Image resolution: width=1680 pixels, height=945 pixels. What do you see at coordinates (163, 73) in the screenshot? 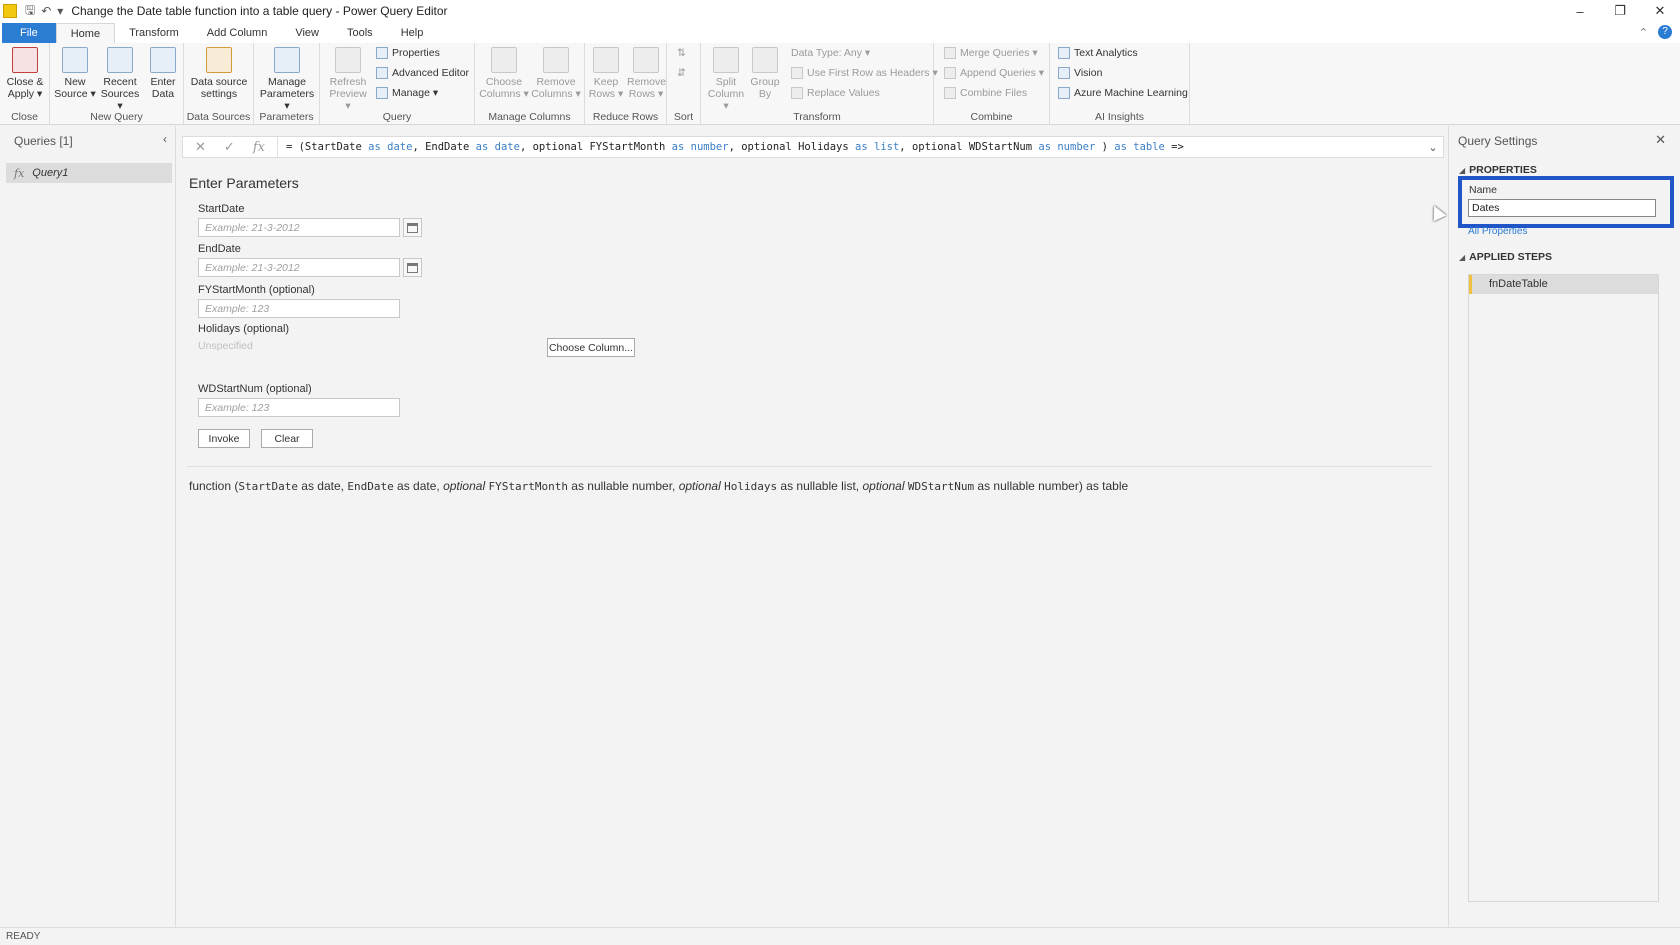
I see `enter-data-button: Enter Data` at bounding box center [163, 73].